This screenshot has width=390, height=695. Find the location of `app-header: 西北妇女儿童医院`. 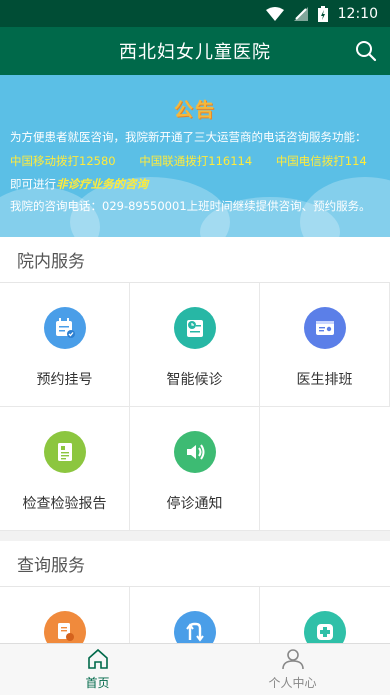

app-header: 西北妇女儿童医院 is located at coordinates (195, 51).